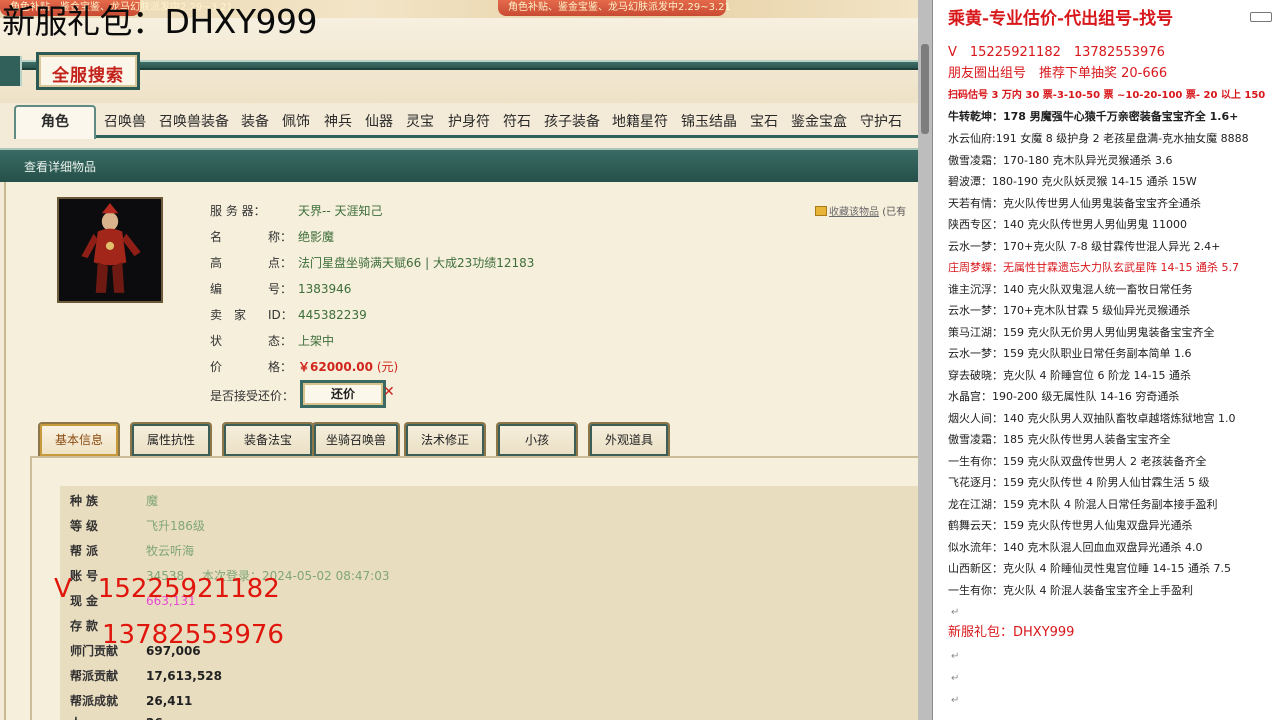  What do you see at coordinates (159, 21) in the screenshot?
I see `promo-overlay: 新服礼包：DHXY999` at bounding box center [159, 21].